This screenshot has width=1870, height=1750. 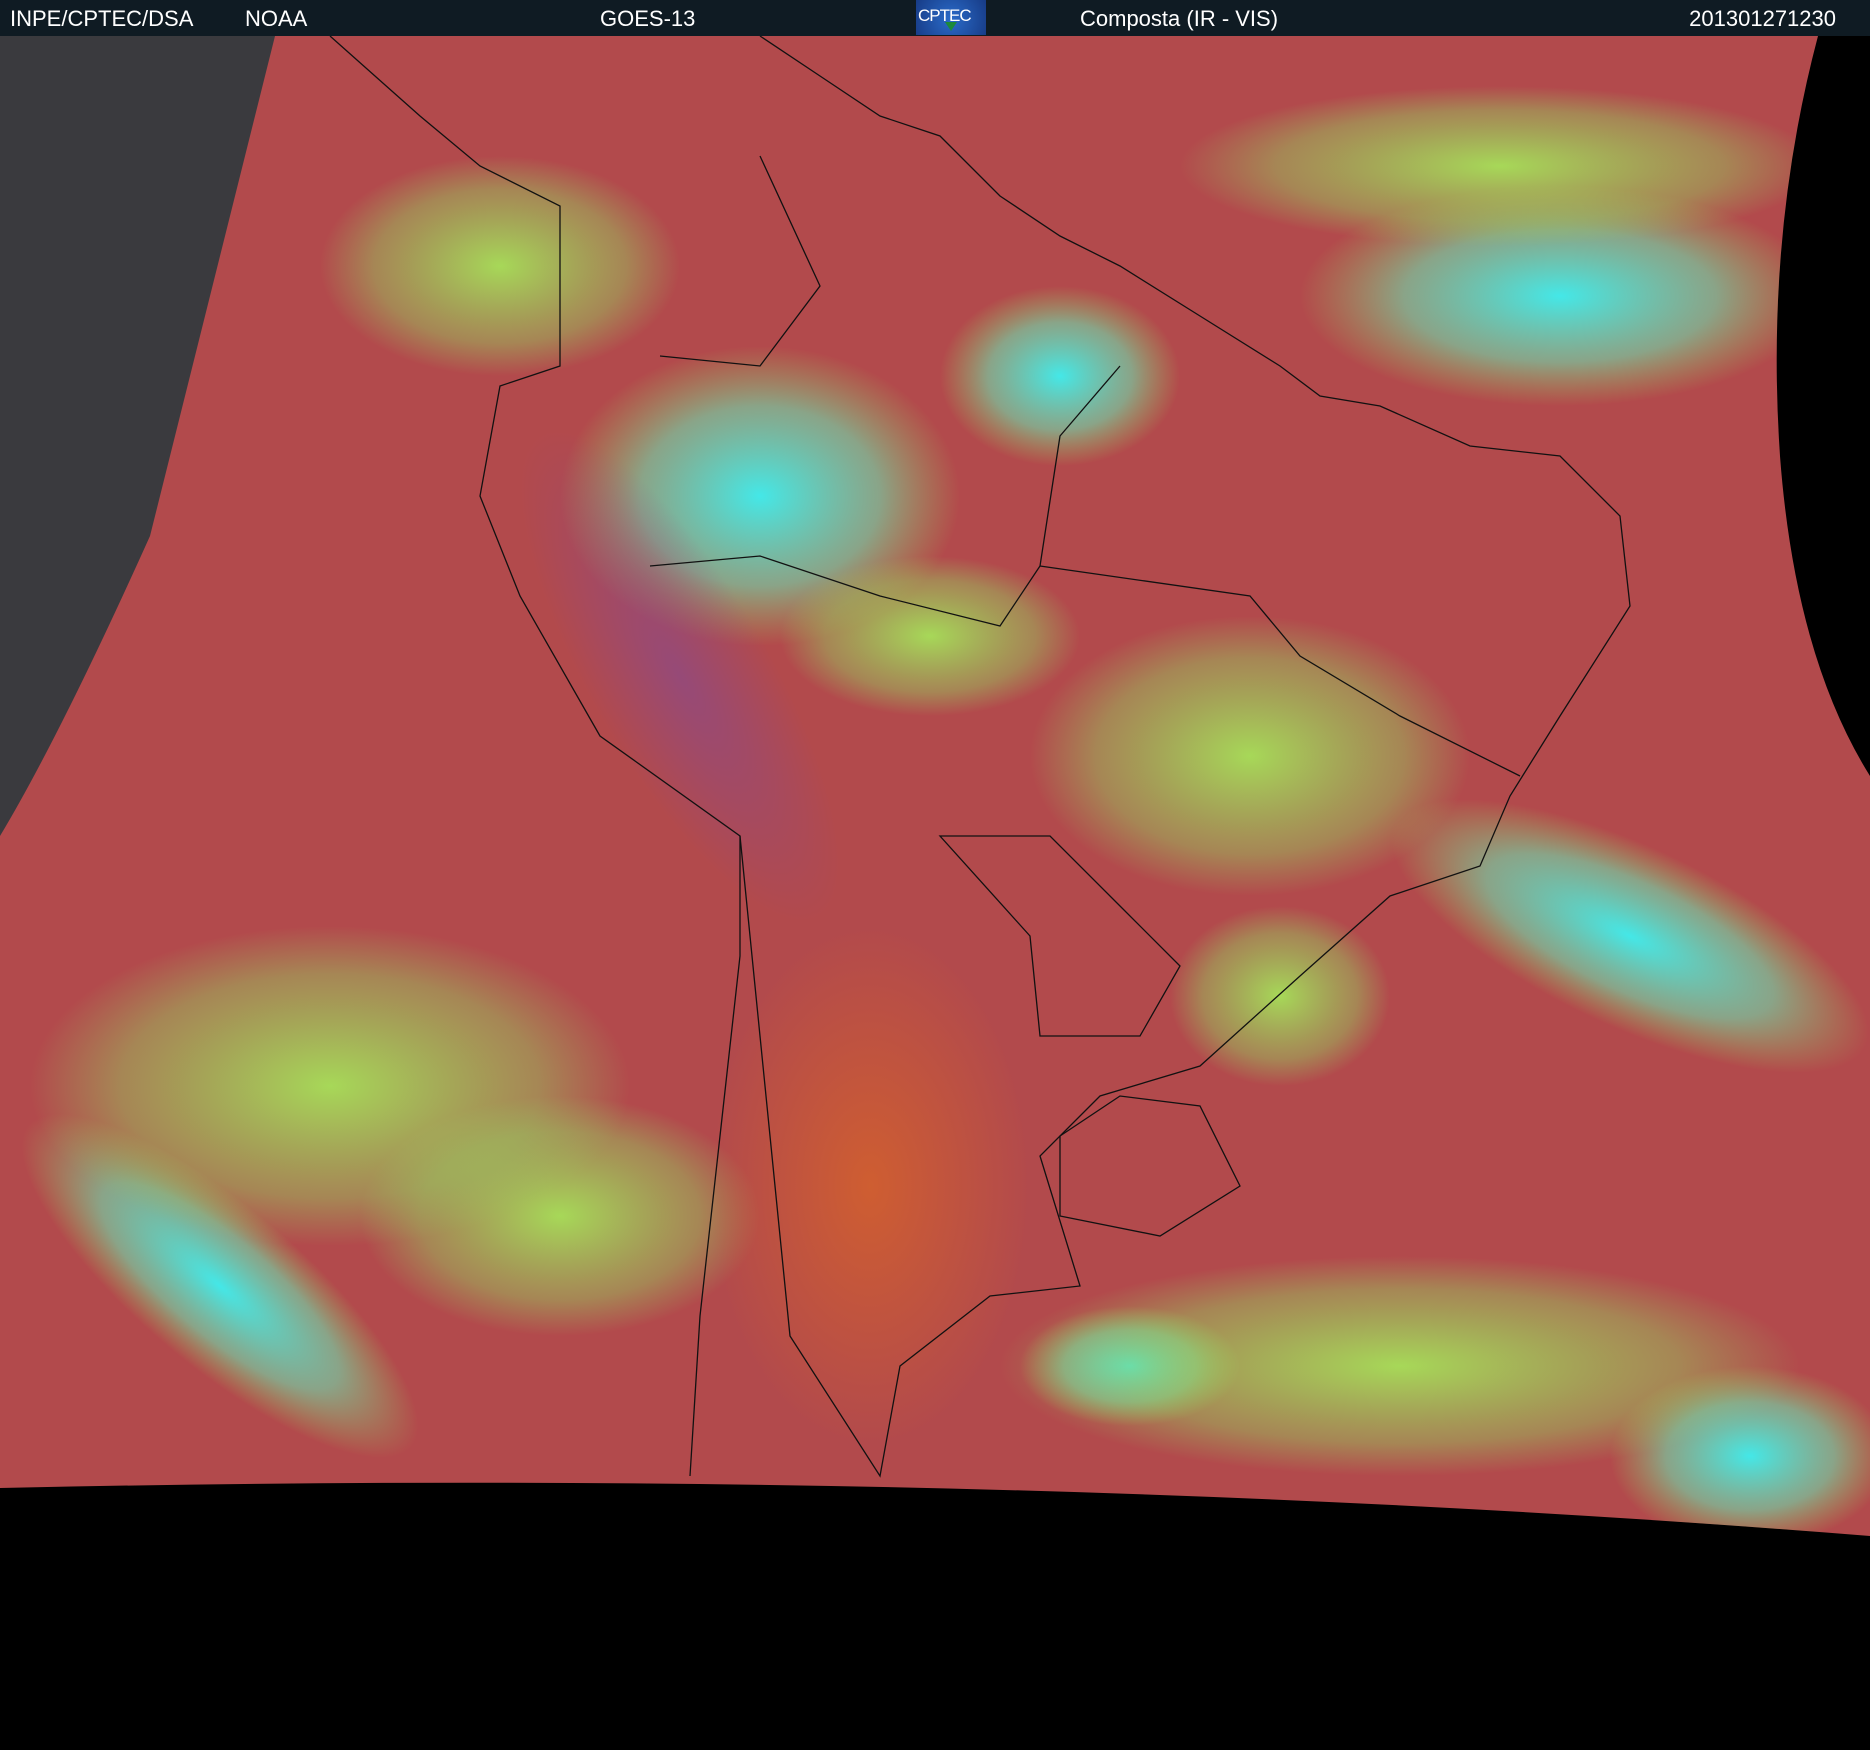 What do you see at coordinates (951, 17) in the screenshot?
I see `cptec-logo: CPTEC` at bounding box center [951, 17].